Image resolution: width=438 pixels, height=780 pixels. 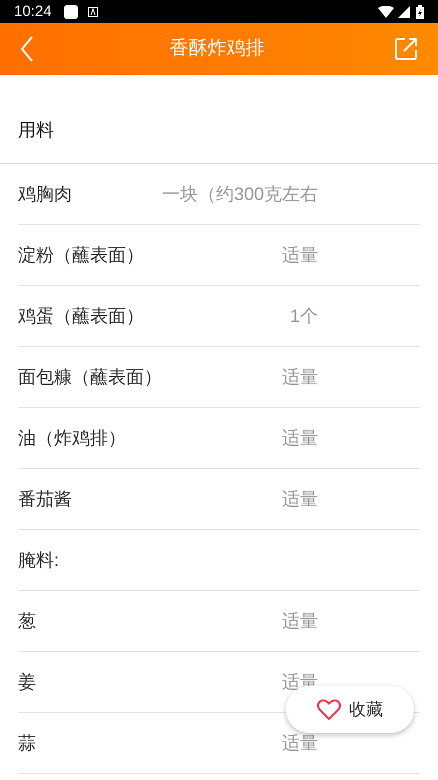 What do you see at coordinates (27, 49) in the screenshot?
I see `back-icon` at bounding box center [27, 49].